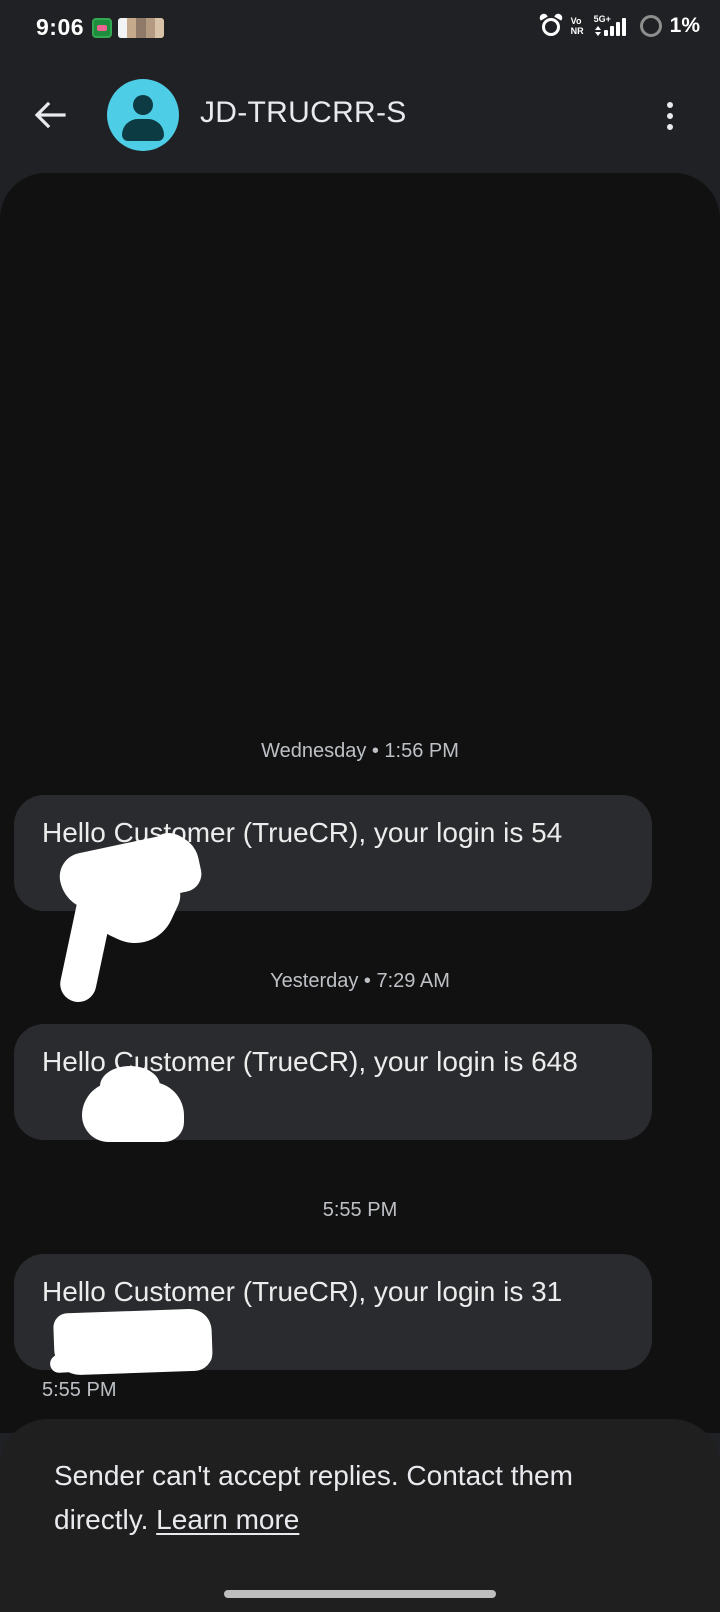 The width and height of the screenshot is (720, 1612). I want to click on gesture-navigation-bar, so click(360, 1594).